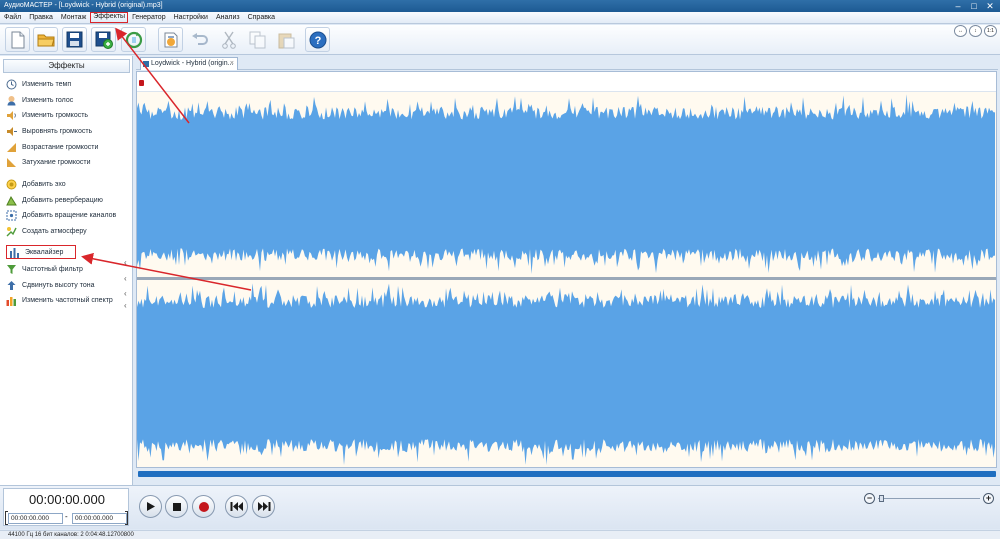 This screenshot has width=1000, height=539. I want to click on skip-back-icon, so click(236, 506).